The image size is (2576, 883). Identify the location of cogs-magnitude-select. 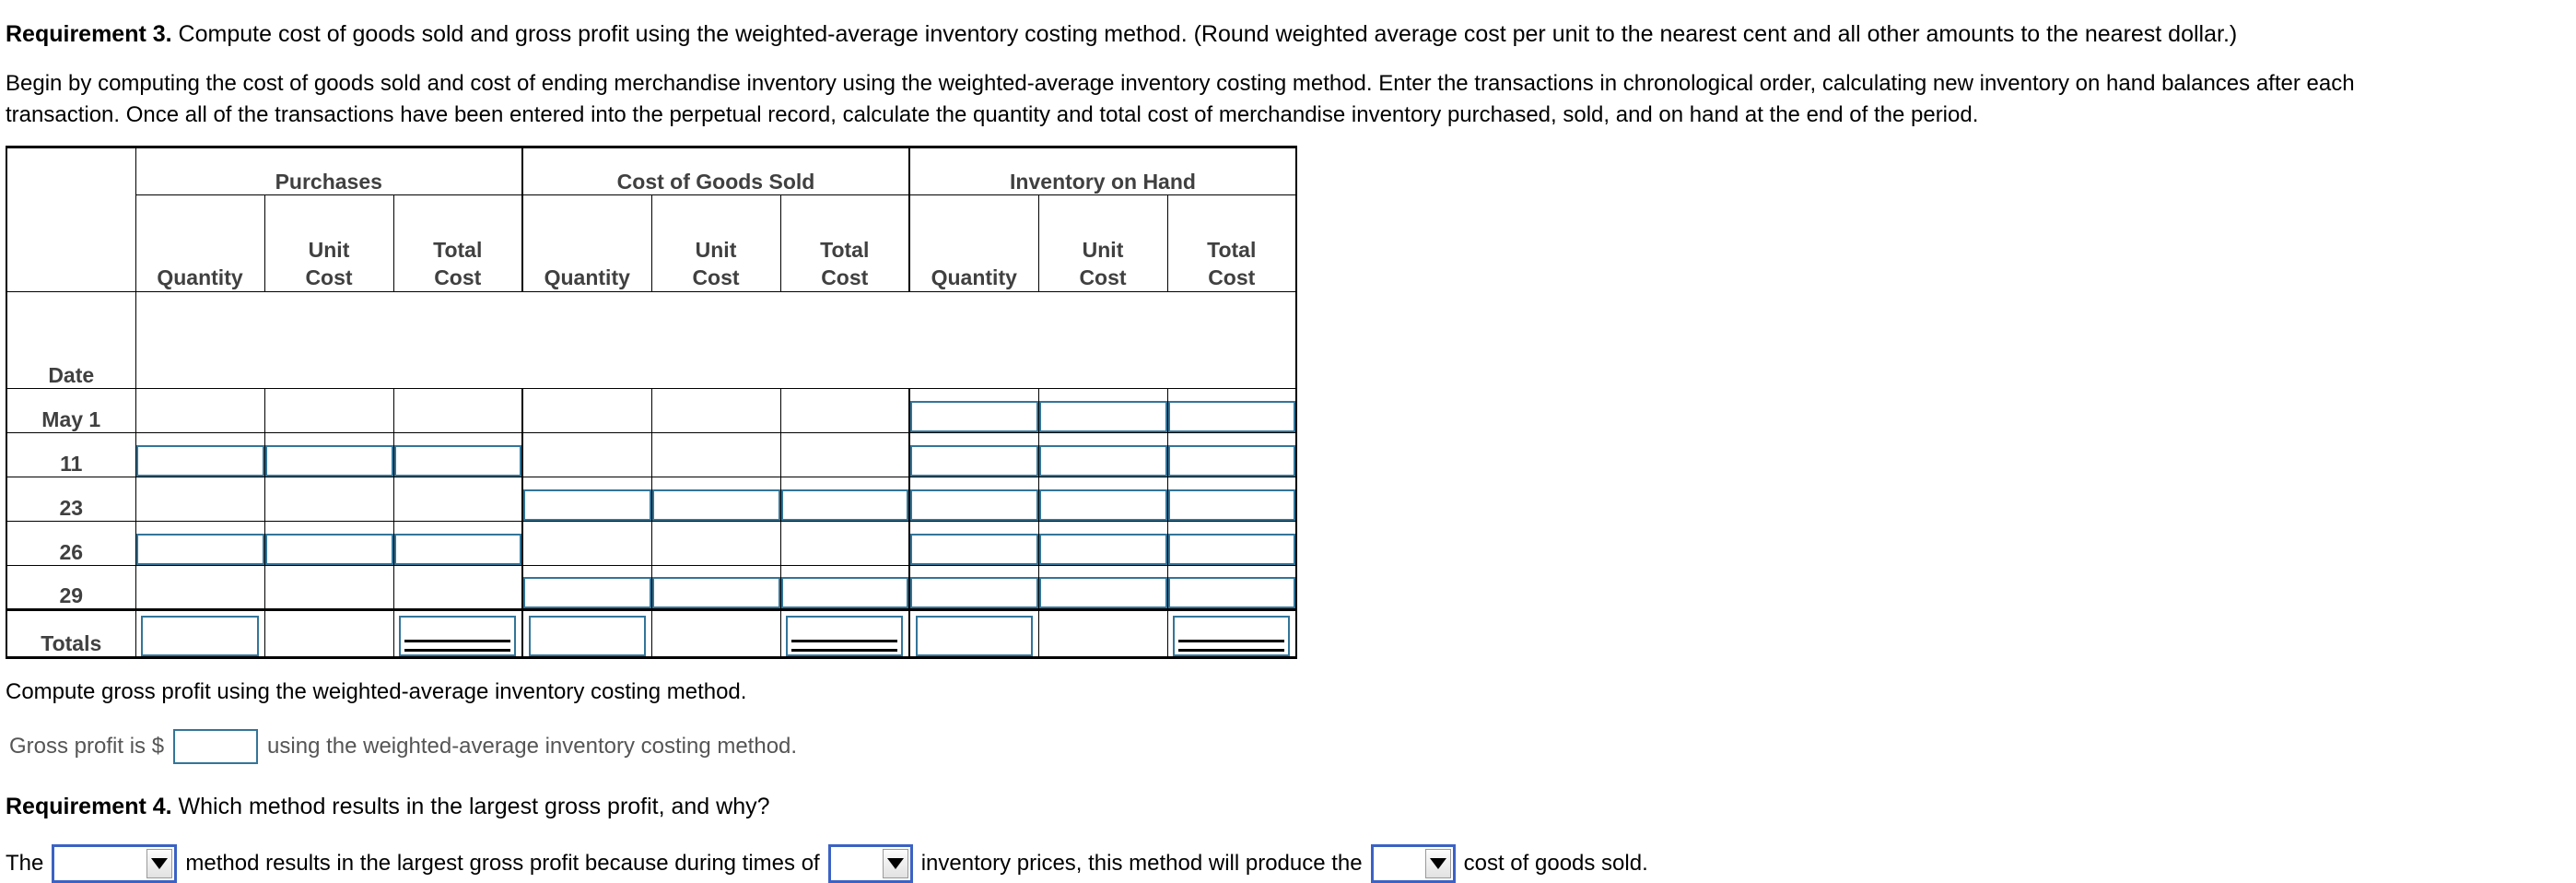
(1413, 863).